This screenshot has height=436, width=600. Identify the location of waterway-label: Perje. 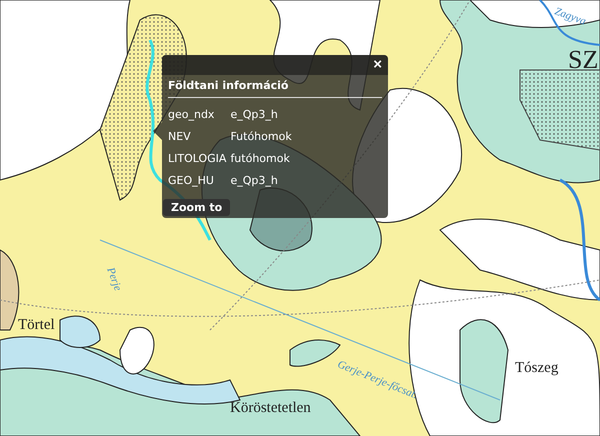
(114, 279).